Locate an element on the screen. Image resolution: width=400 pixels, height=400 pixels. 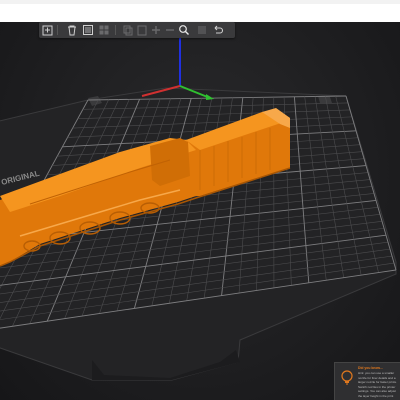
copy-button is located at coordinates (128, 30).